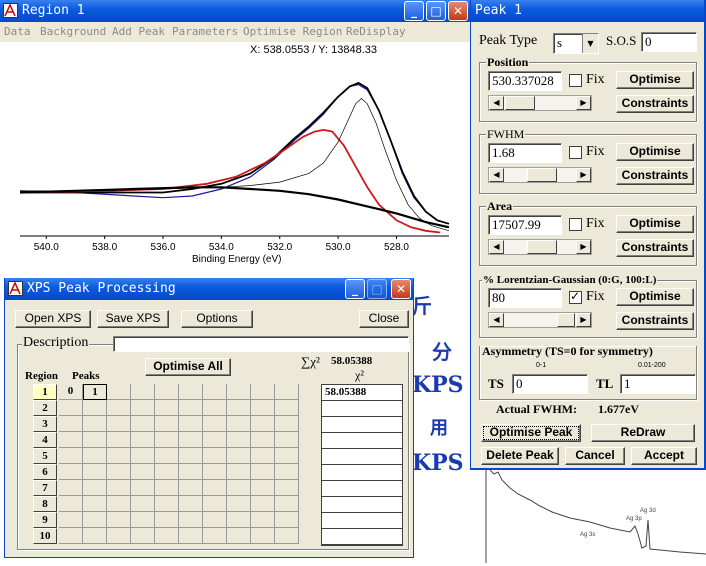 Image resolution: width=706 pixels, height=566 pixels. I want to click on lg-slider: ◀ ▶, so click(540, 320).